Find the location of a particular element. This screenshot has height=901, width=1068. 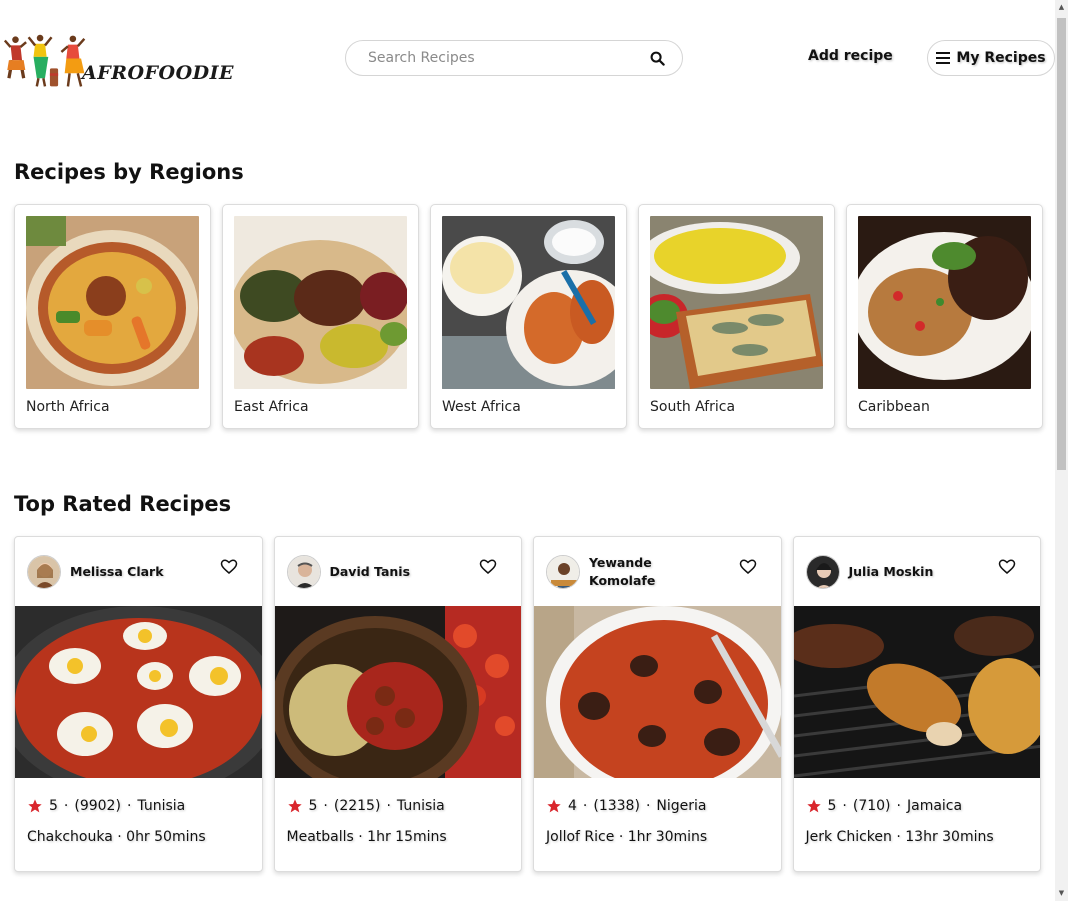

recipe-rating-row: 4 · (1338) · Nigeria is located at coordinates (657, 806).